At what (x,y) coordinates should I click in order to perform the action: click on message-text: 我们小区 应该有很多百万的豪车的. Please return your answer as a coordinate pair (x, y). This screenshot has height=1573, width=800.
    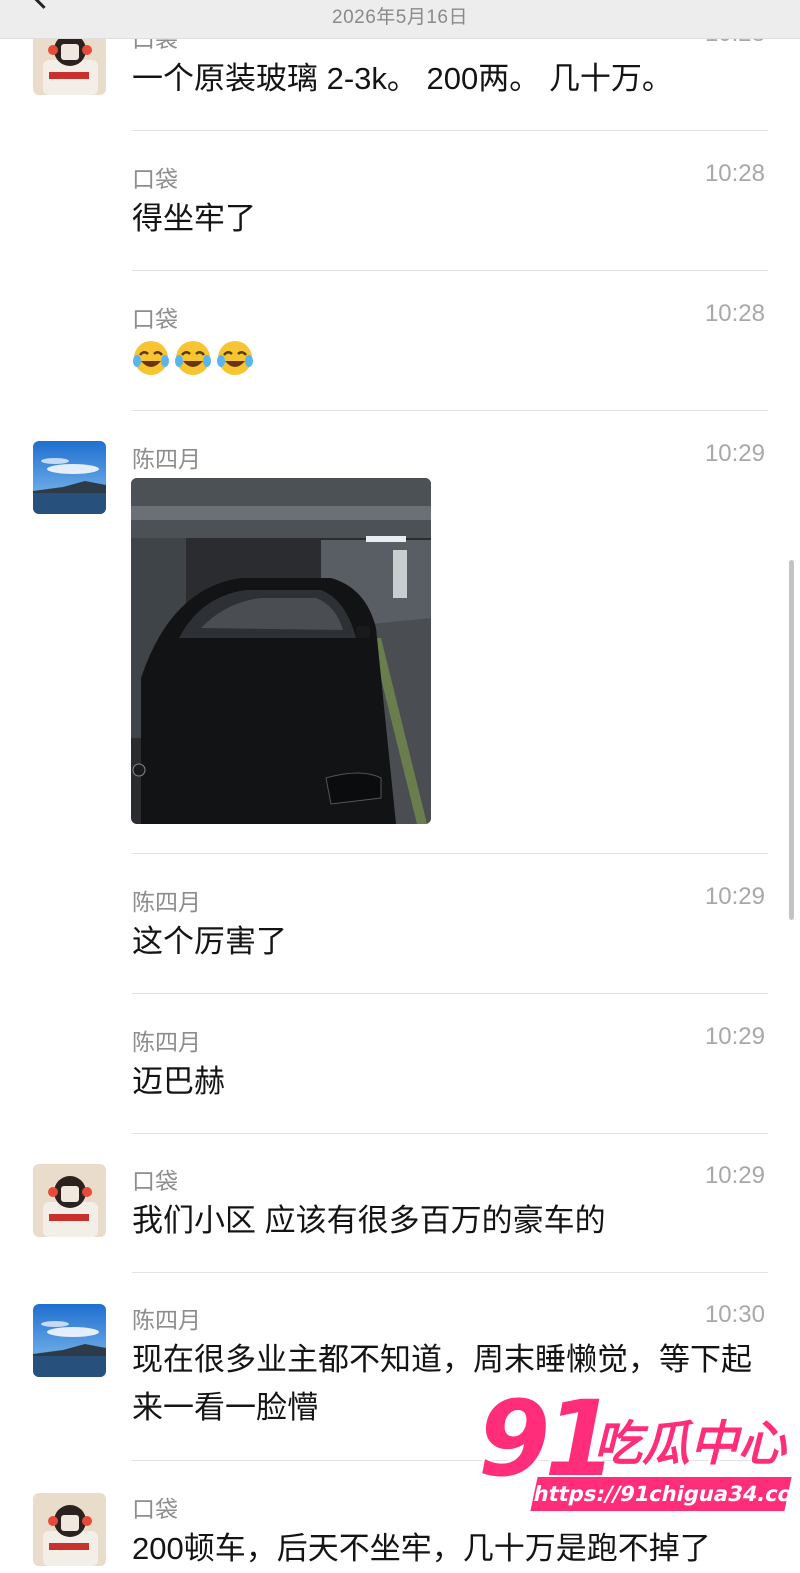
    Looking at the image, I should click on (369, 1220).